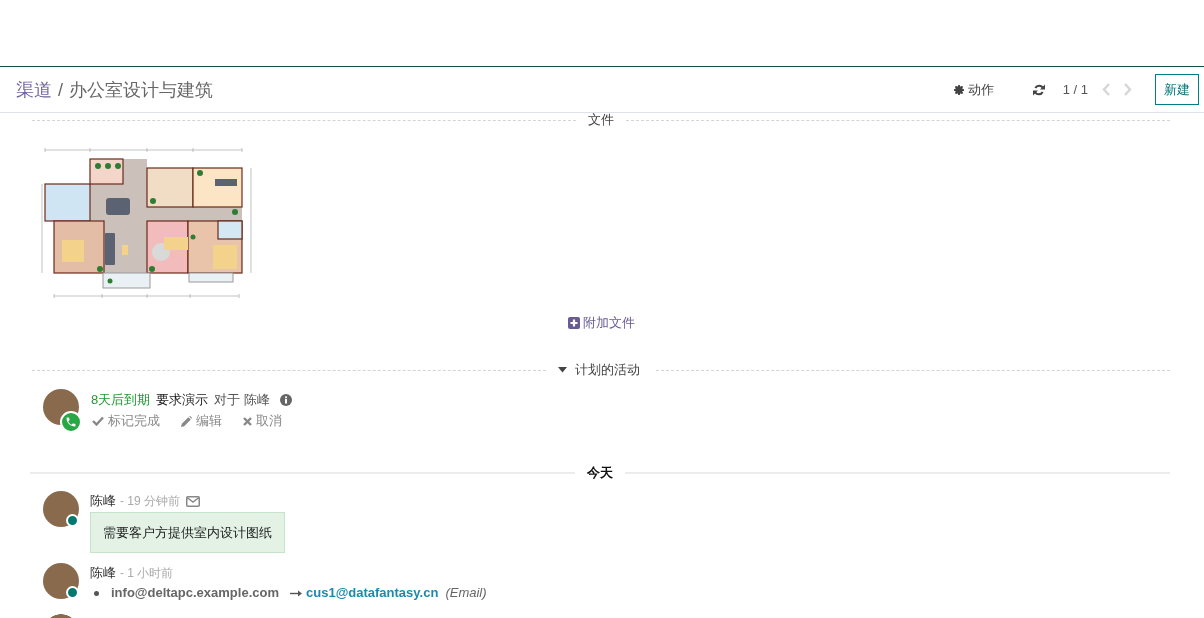 The width and height of the screenshot is (1204, 618). I want to click on section-toggle: 计划的活动, so click(601, 370).